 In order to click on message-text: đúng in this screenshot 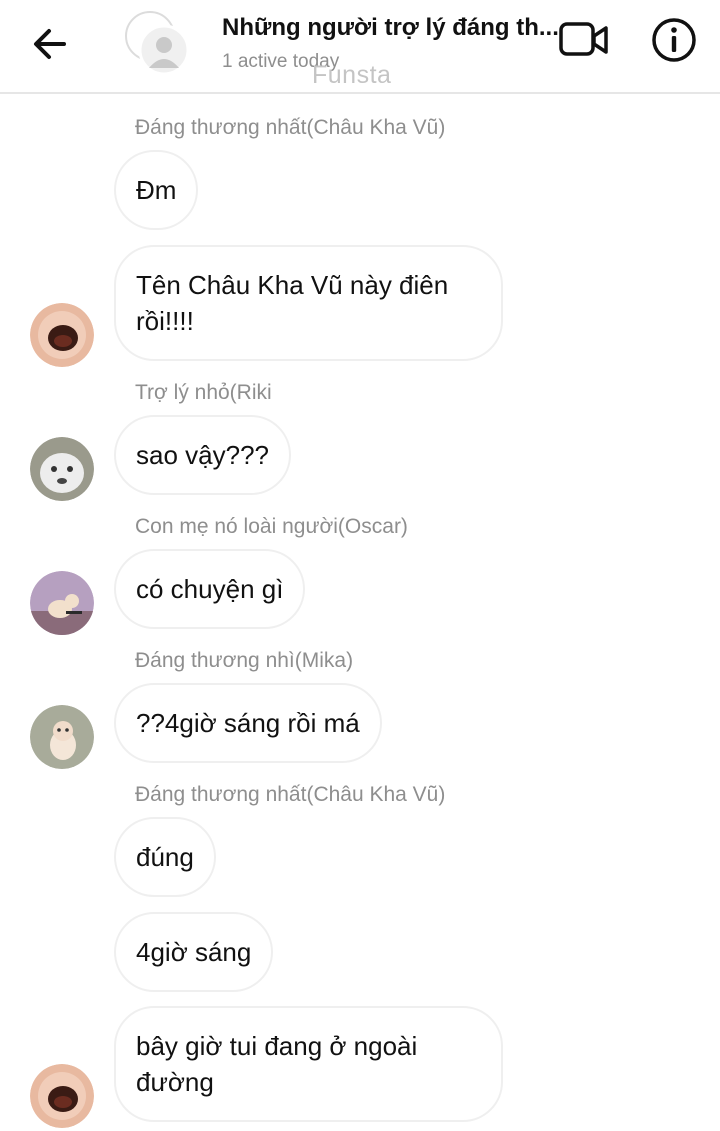, I will do `click(165, 857)`.